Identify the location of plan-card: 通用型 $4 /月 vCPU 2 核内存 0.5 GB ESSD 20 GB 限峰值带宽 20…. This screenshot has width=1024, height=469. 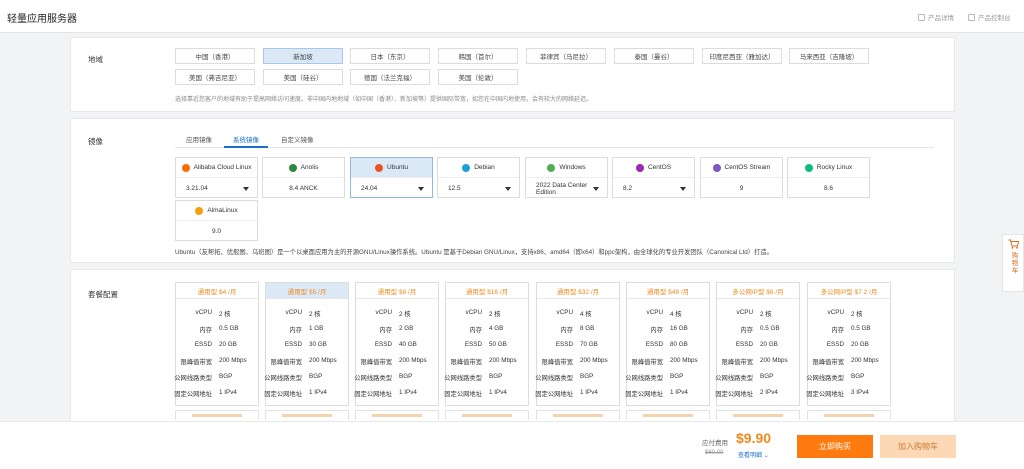
(216, 344).